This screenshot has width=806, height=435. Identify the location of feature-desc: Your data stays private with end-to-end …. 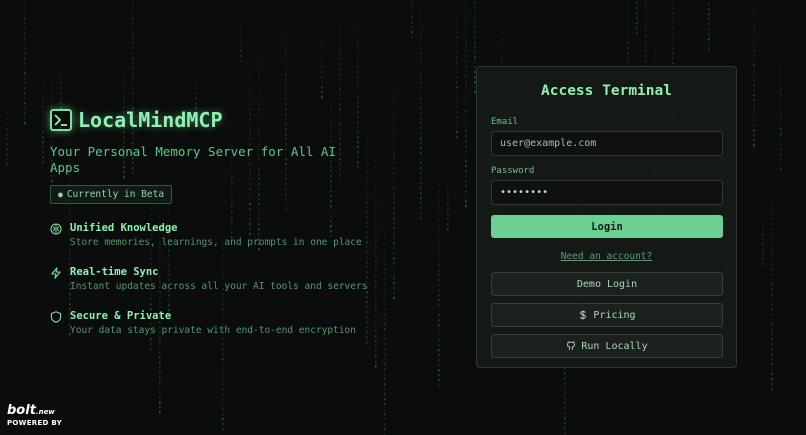
(213, 330).